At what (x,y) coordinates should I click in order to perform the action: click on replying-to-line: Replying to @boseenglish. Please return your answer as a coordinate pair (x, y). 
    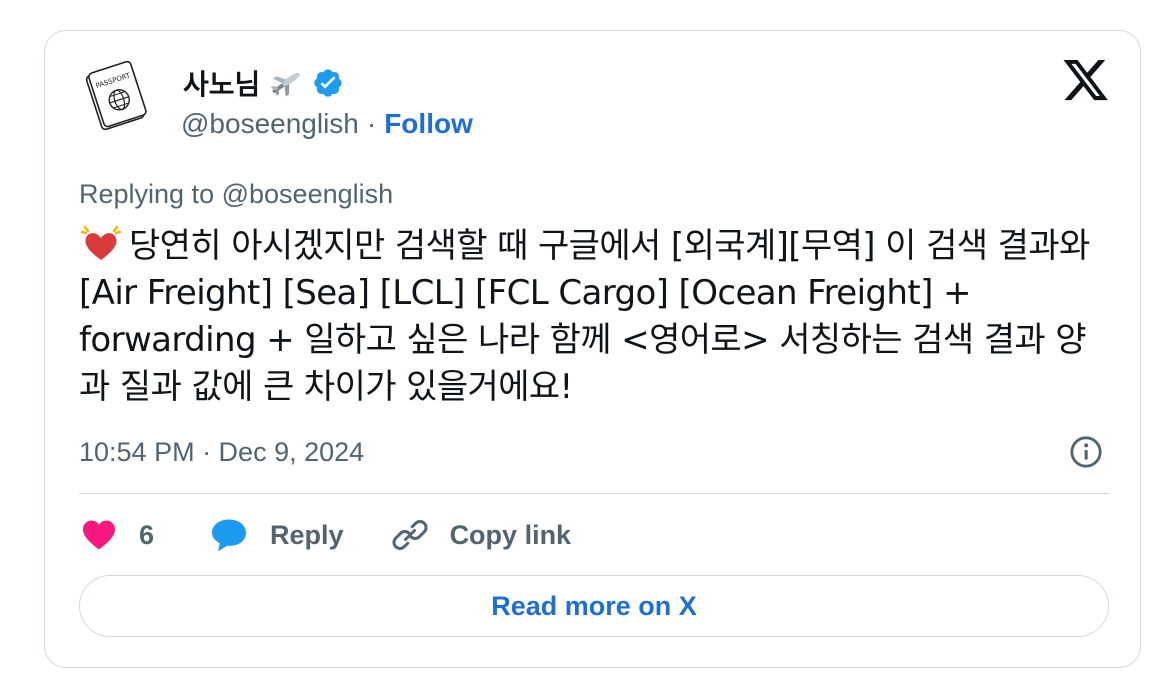
    Looking at the image, I should click on (236, 194).